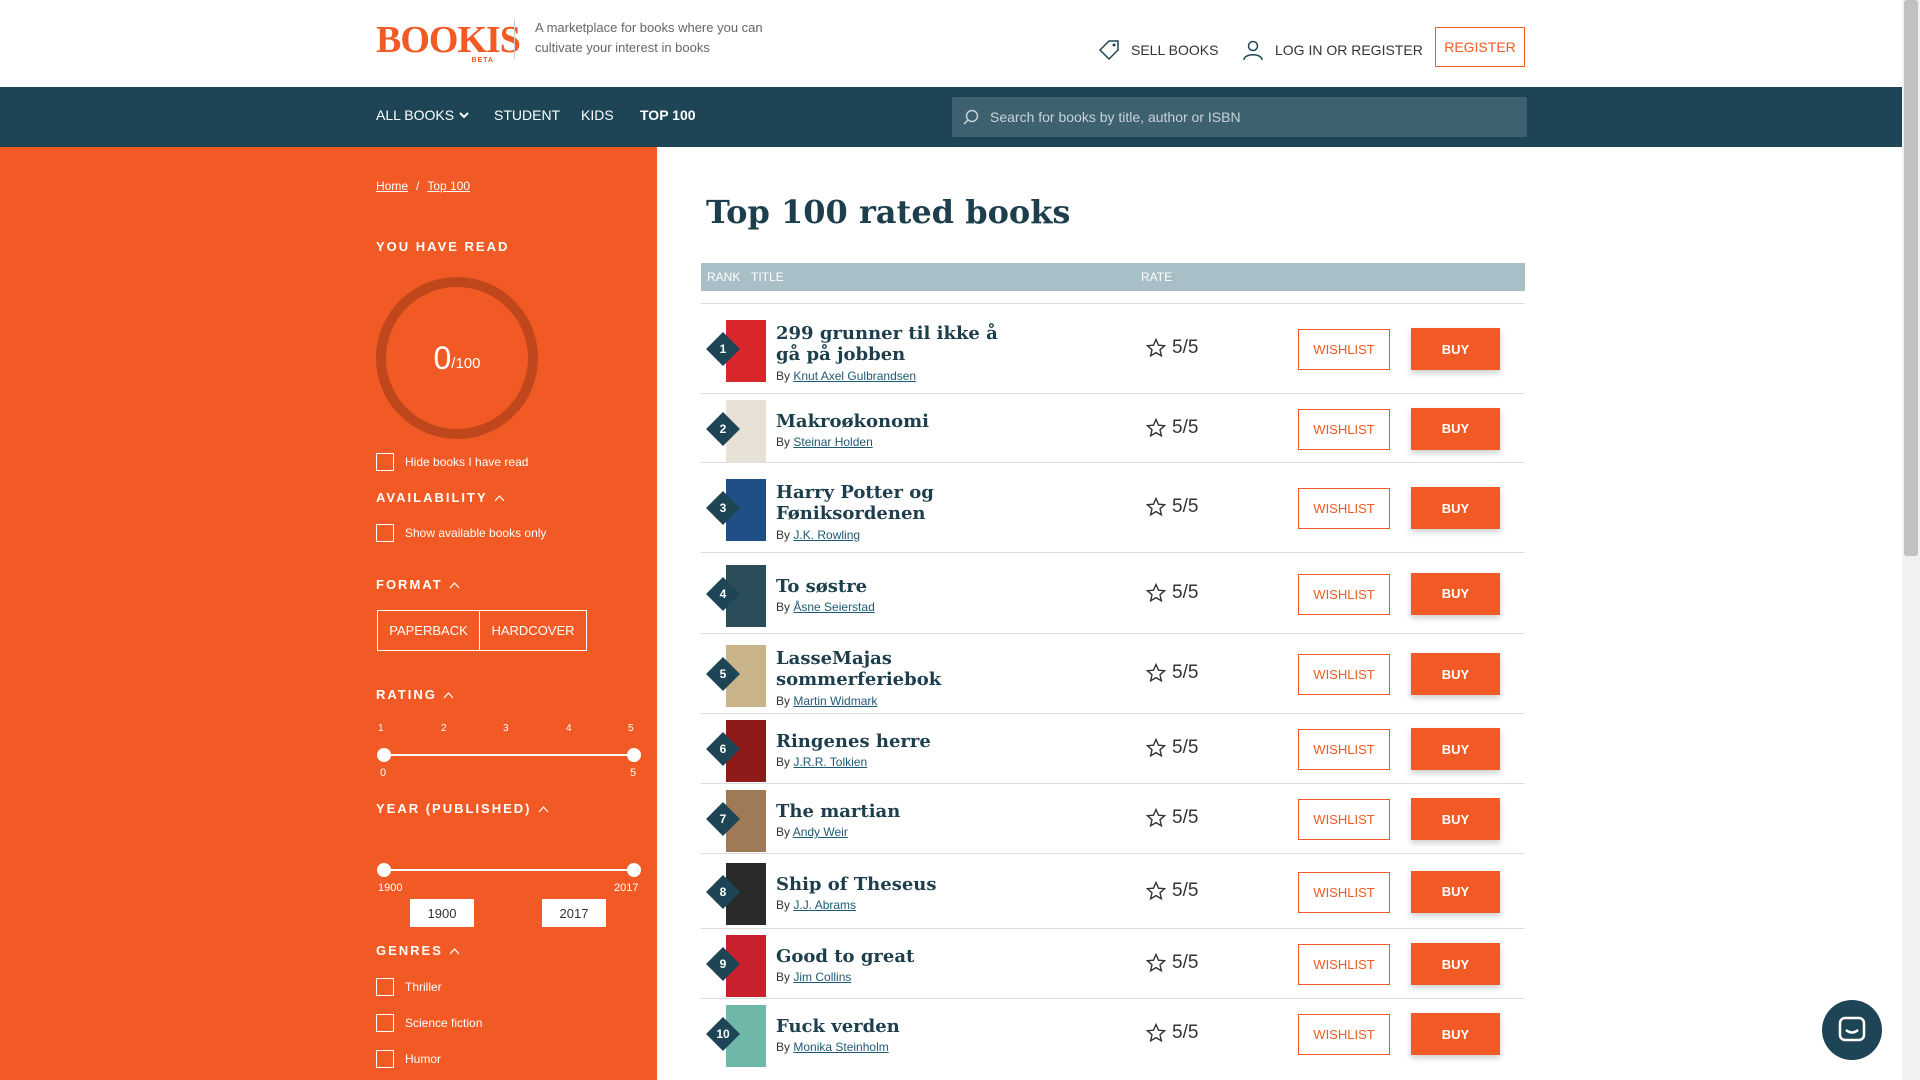 The image size is (1920, 1080). What do you see at coordinates (901, 741) in the screenshot?
I see `book-title: Ringenes herre` at bounding box center [901, 741].